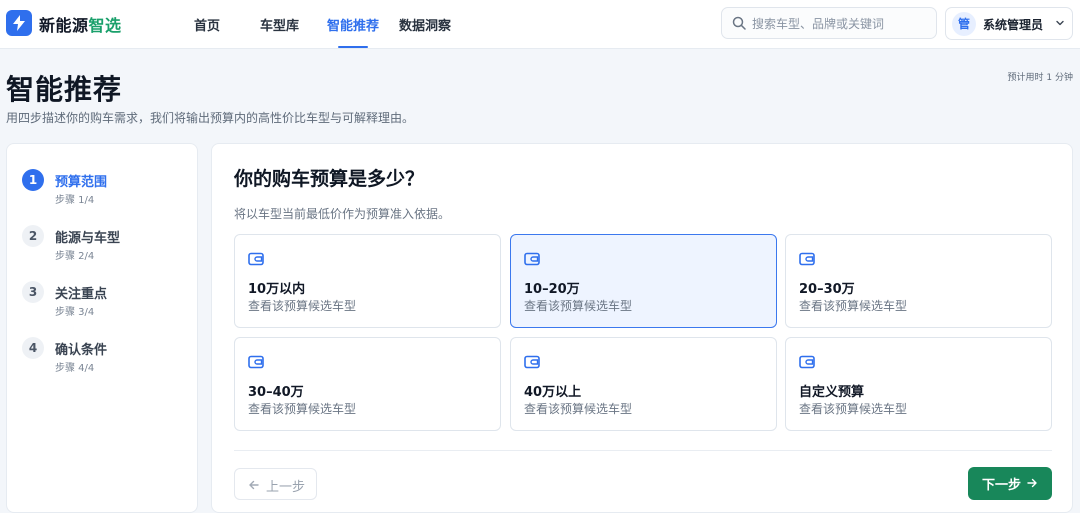 Image resolution: width=1080 pixels, height=513 pixels. Describe the element at coordinates (75, 256) in the screenshot. I see `step-count: 步骤 2/4` at that location.